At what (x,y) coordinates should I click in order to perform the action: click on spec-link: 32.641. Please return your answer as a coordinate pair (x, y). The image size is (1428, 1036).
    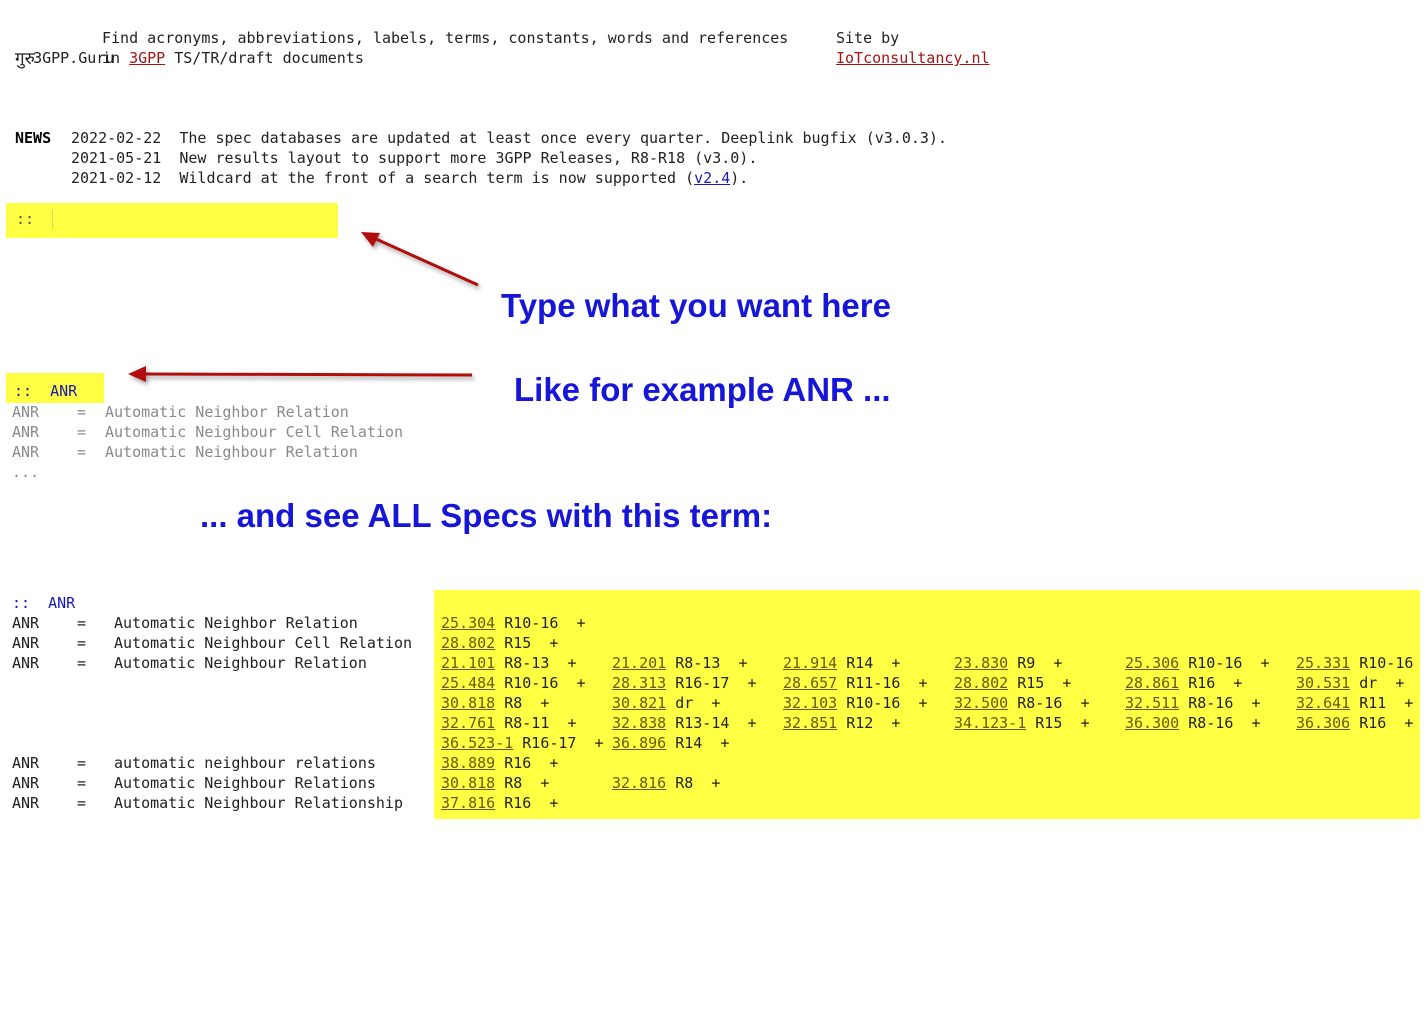
    Looking at the image, I should click on (1323, 703).